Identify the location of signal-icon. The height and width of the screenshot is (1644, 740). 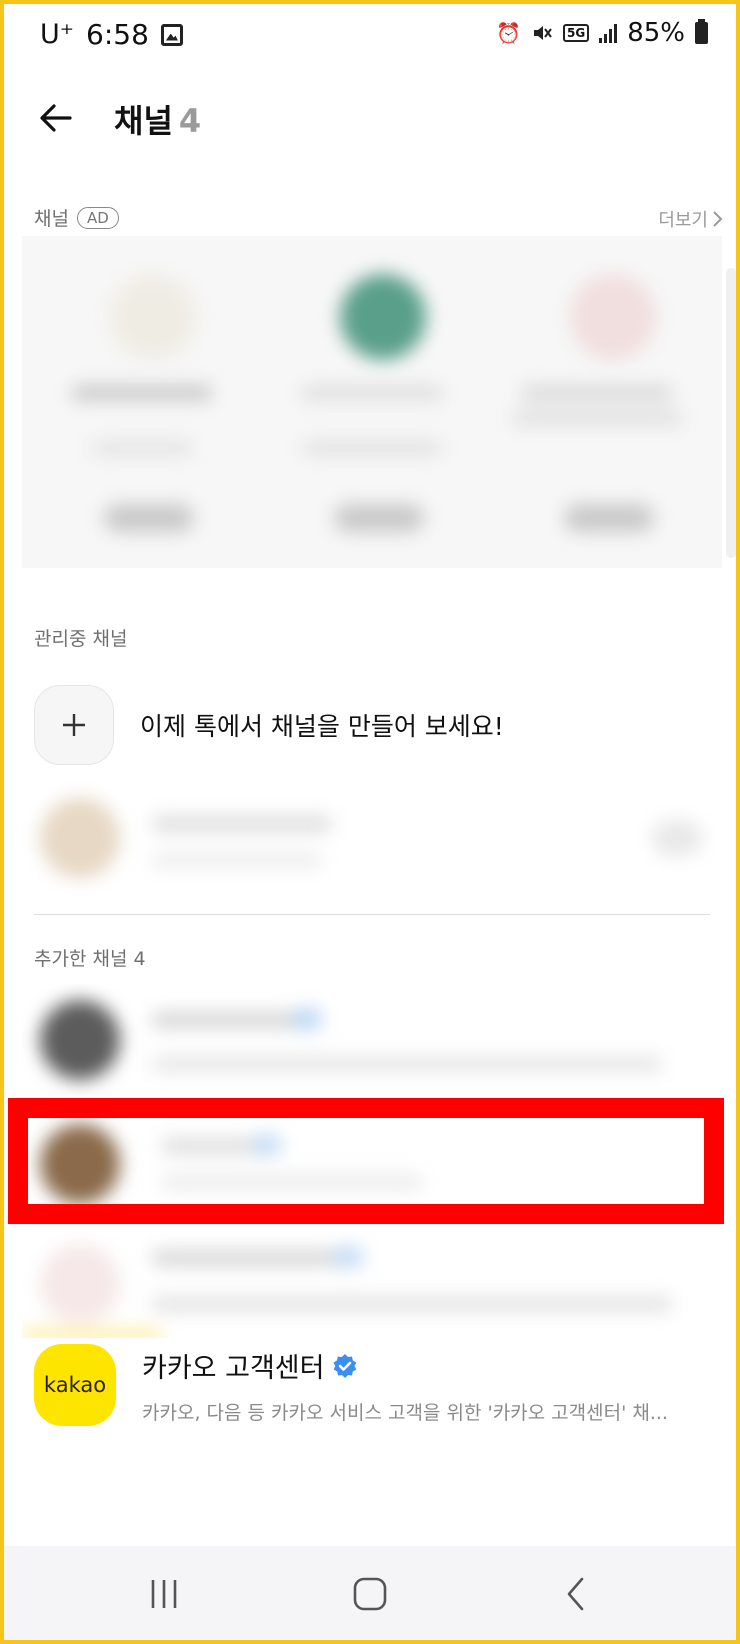
(608, 33).